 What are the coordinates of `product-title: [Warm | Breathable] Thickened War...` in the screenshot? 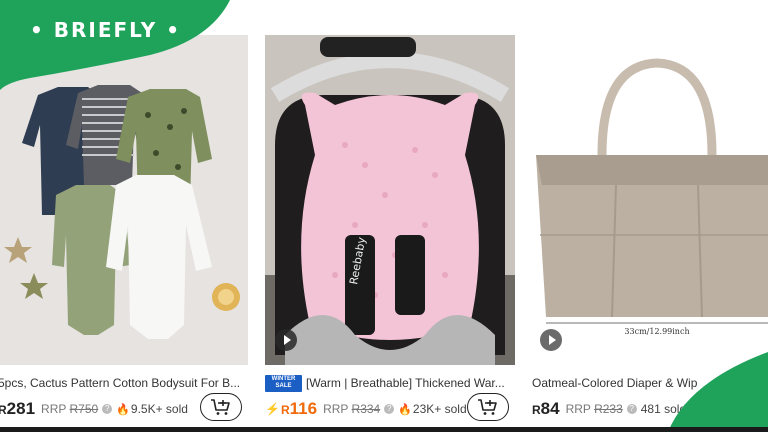 It's located at (405, 383).